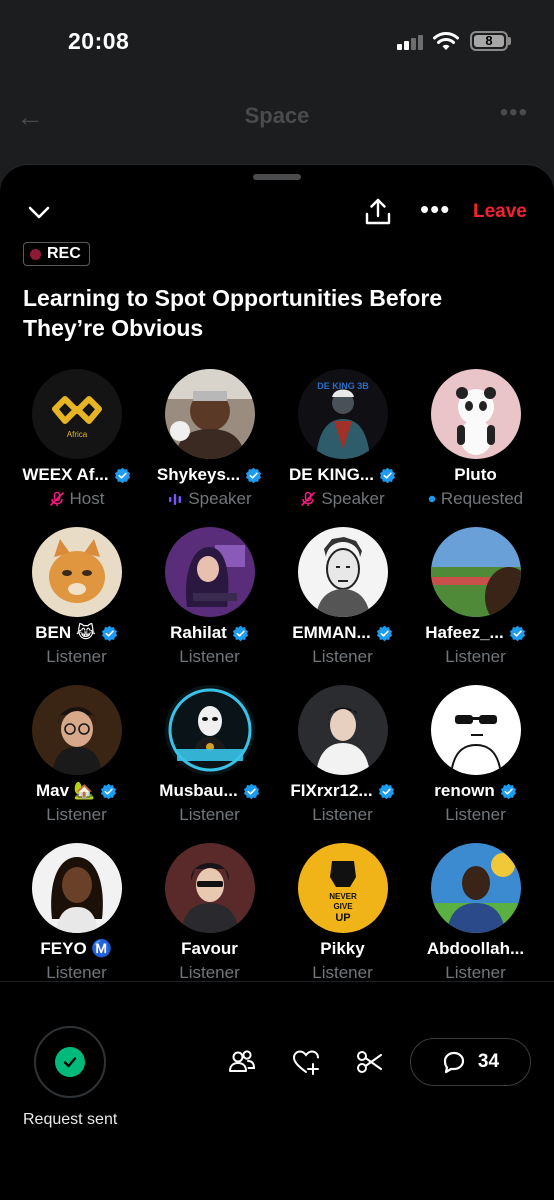 This screenshot has width=554, height=1200. What do you see at coordinates (77, 414) in the screenshot?
I see `avatar: Africa` at bounding box center [77, 414].